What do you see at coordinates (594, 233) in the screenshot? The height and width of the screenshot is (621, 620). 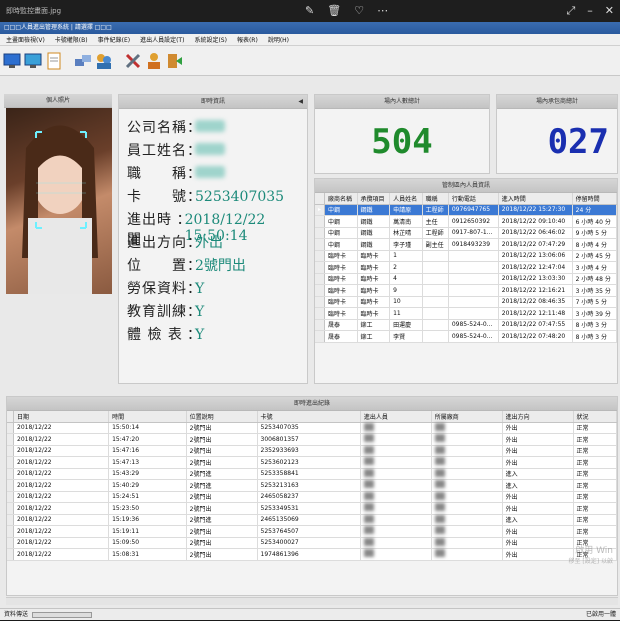 I see `table-cell: 9 小時 5 分` at bounding box center [594, 233].